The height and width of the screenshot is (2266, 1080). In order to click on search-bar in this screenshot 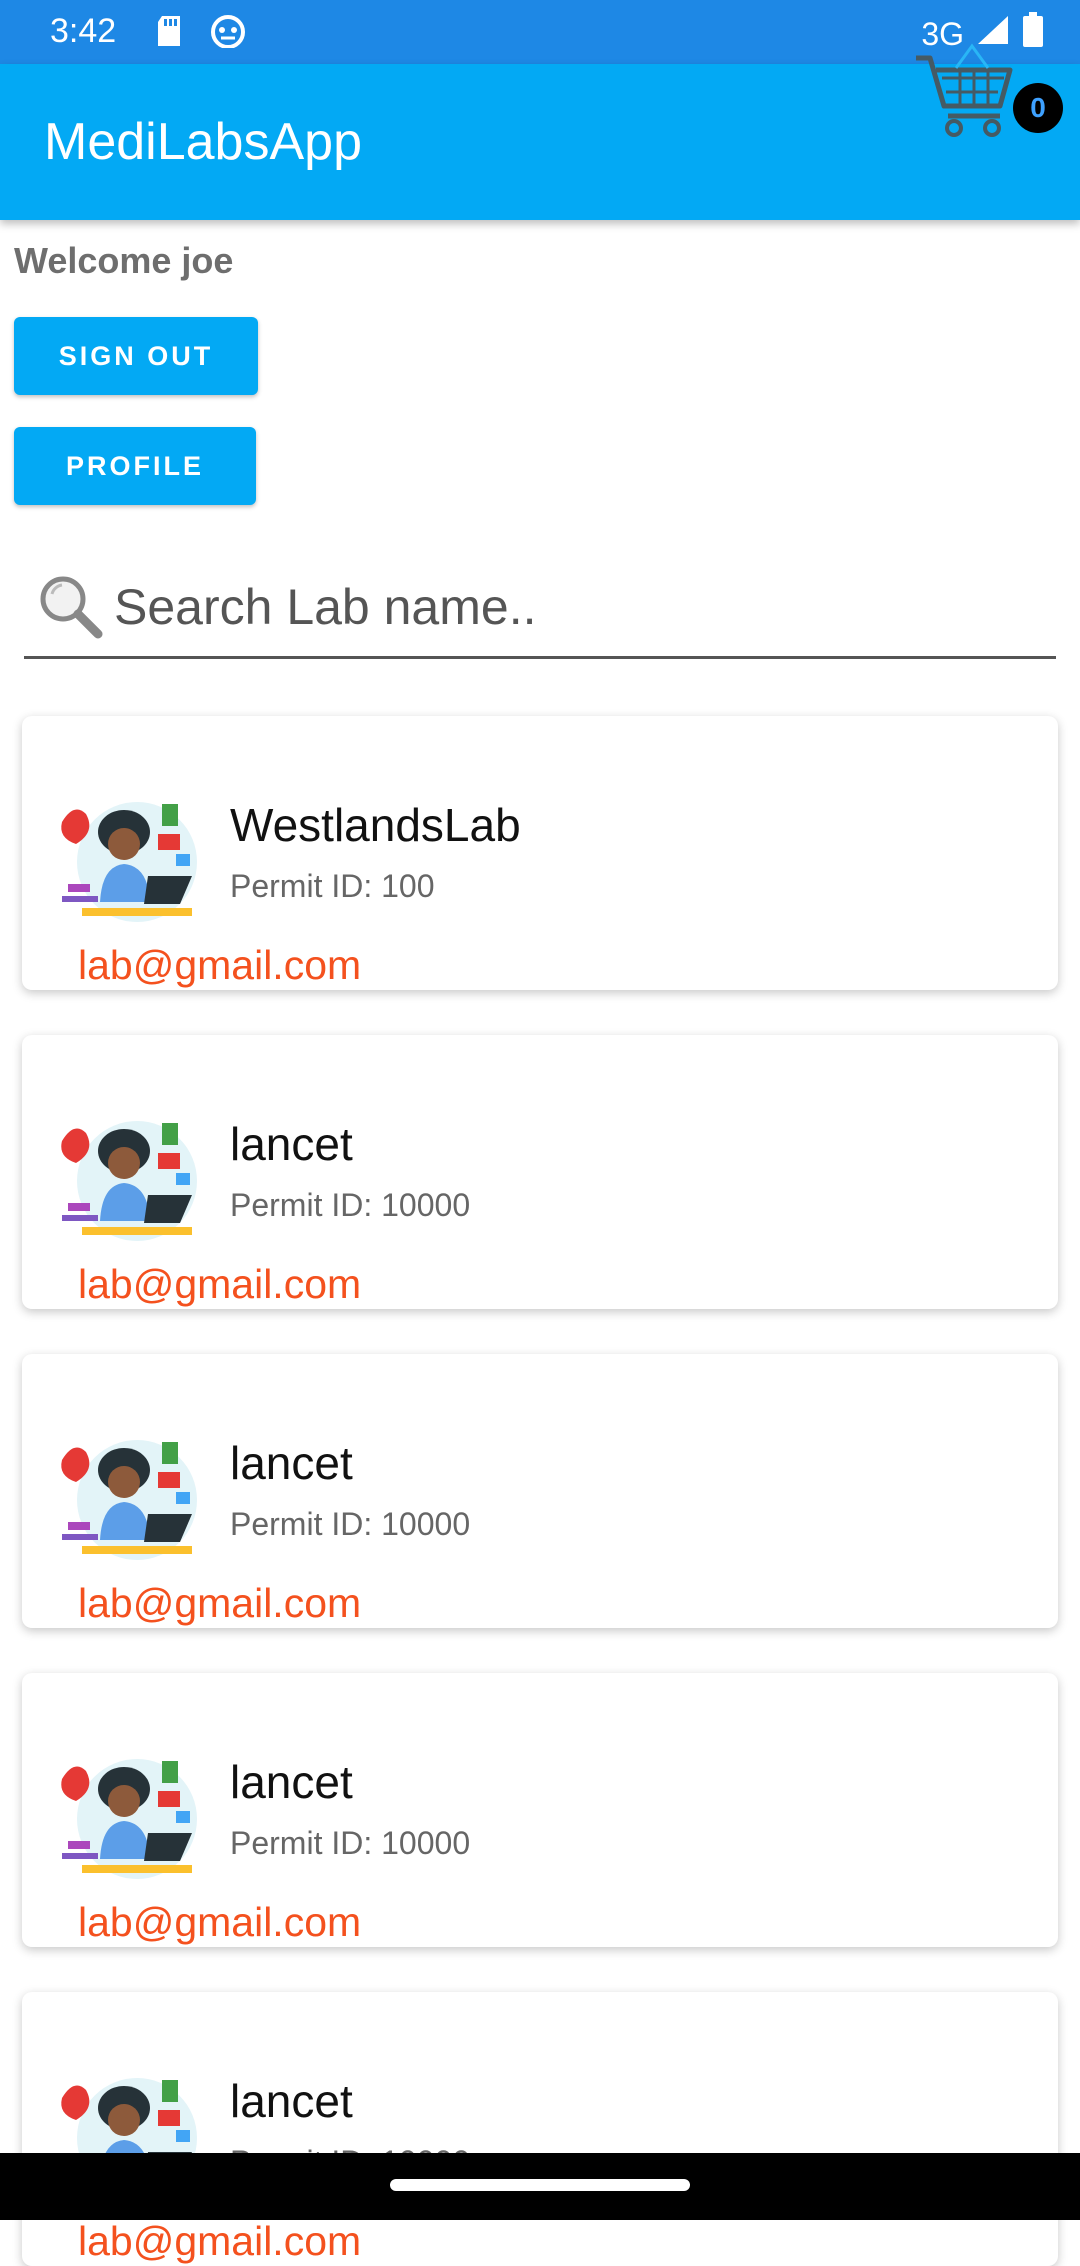, I will do `click(540, 609)`.